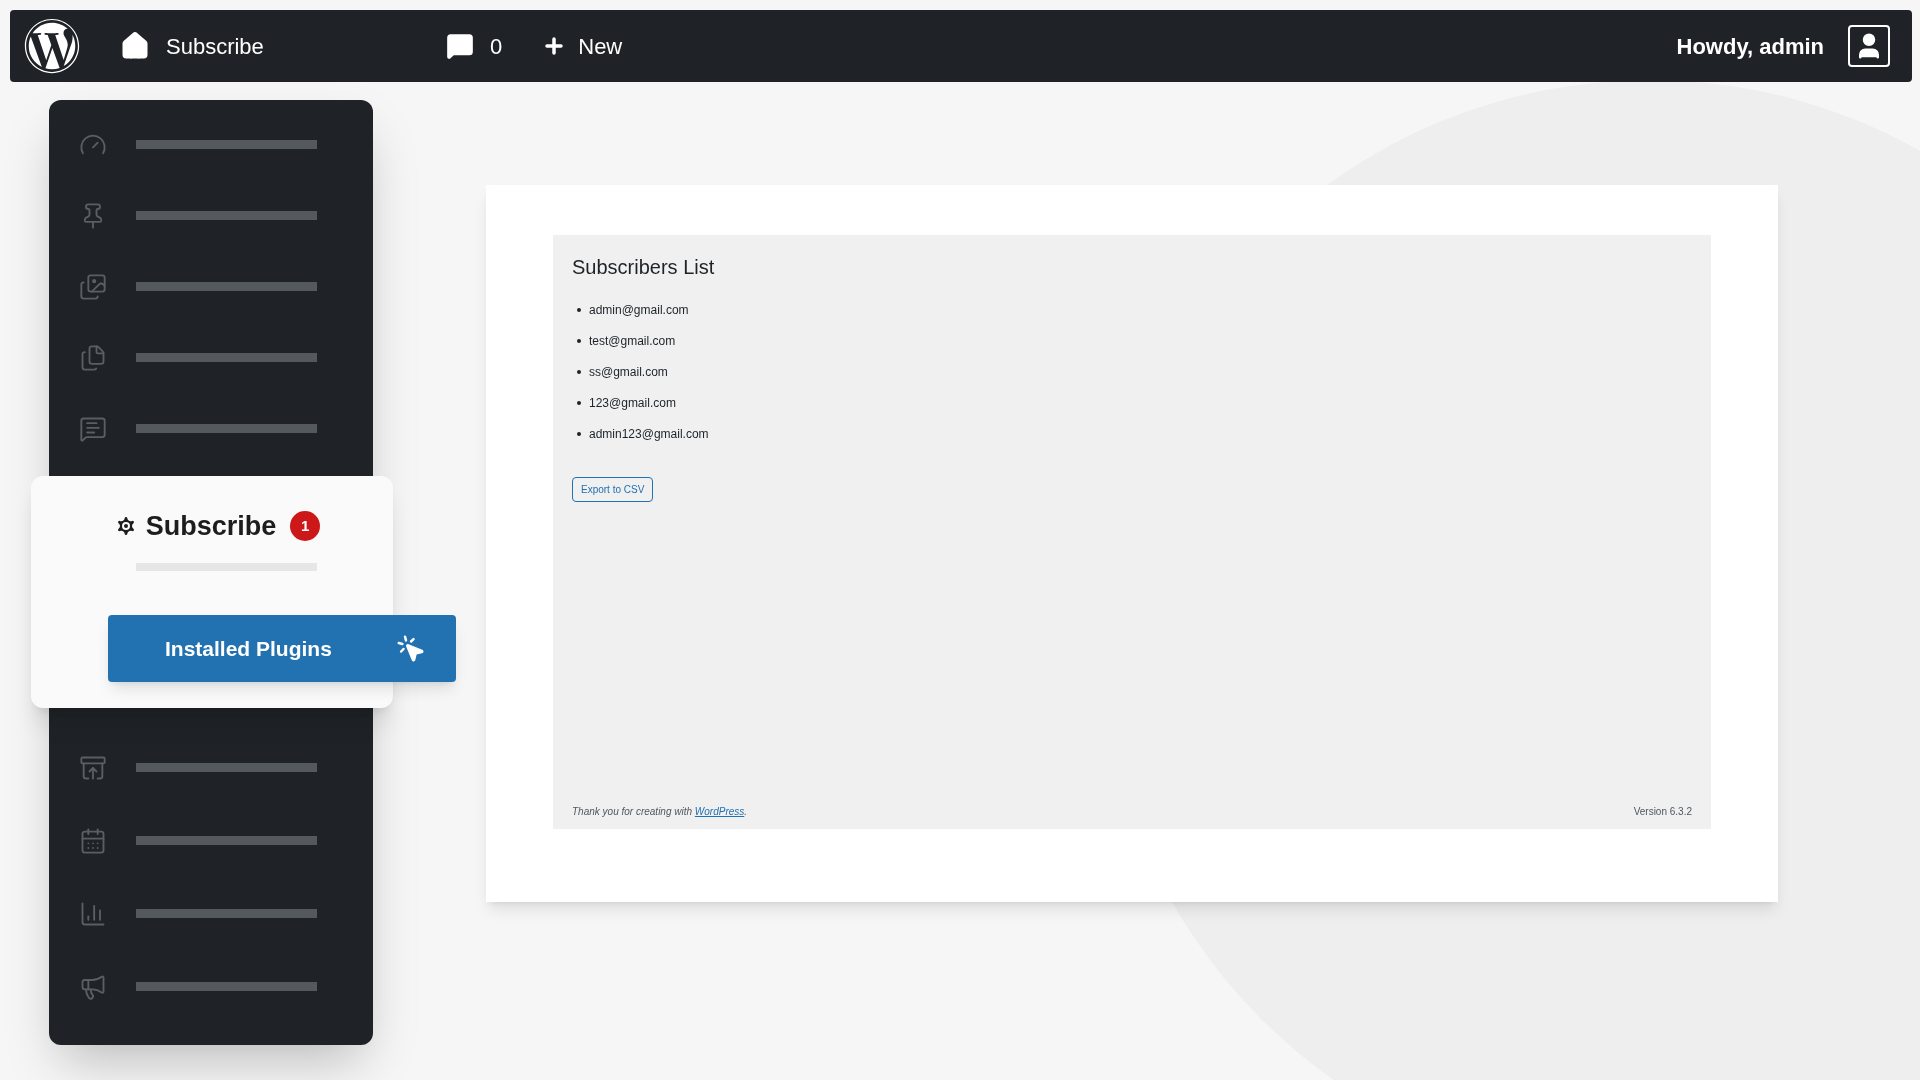  What do you see at coordinates (632, 403) in the screenshot?
I see `subscriber-email: 123@gmail.com` at bounding box center [632, 403].